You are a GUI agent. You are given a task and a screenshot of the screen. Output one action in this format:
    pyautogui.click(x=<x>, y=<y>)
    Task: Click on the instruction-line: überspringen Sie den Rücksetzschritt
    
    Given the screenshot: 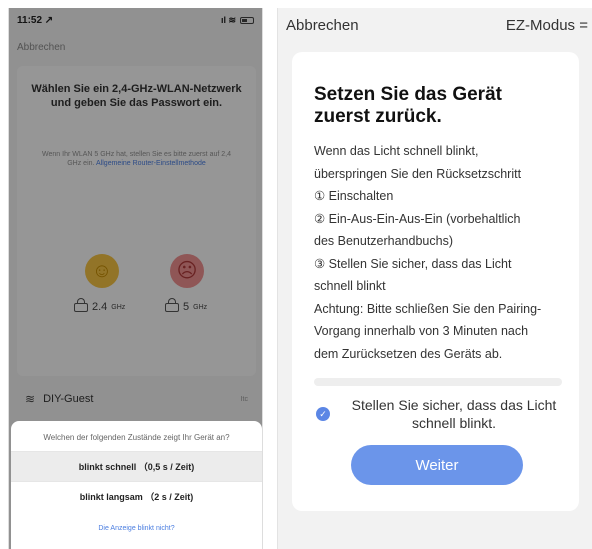 What is the action you would take?
    pyautogui.click(x=418, y=173)
    